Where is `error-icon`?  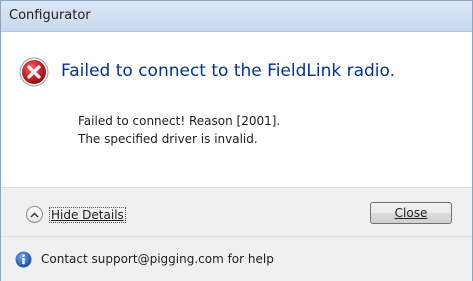
error-icon is located at coordinates (34, 72).